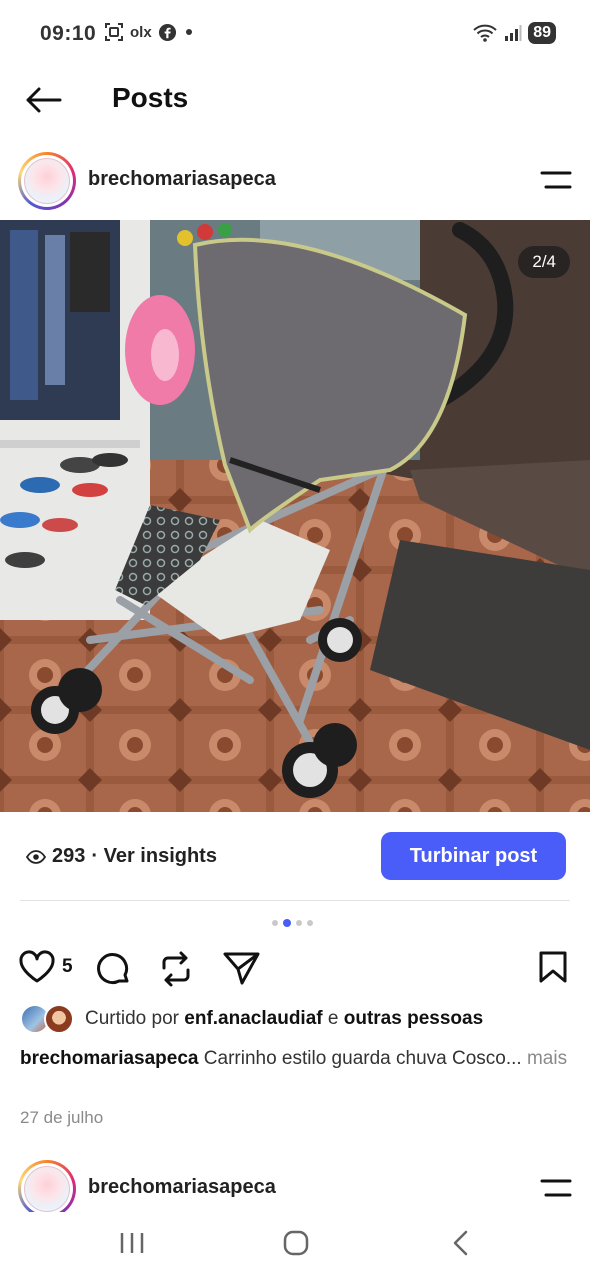 The height and width of the screenshot is (1280, 590). I want to click on status-notification-icons: olx, so click(149, 32).